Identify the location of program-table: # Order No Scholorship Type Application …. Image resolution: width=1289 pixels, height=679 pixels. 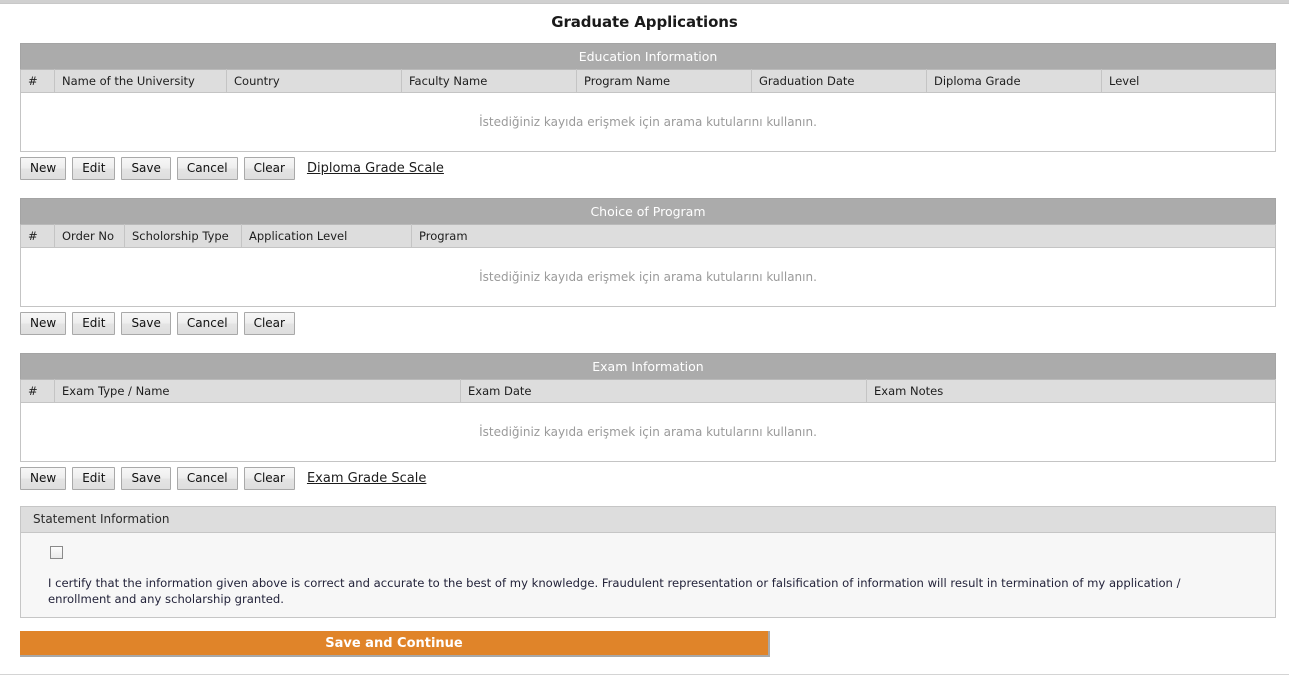
(648, 265).